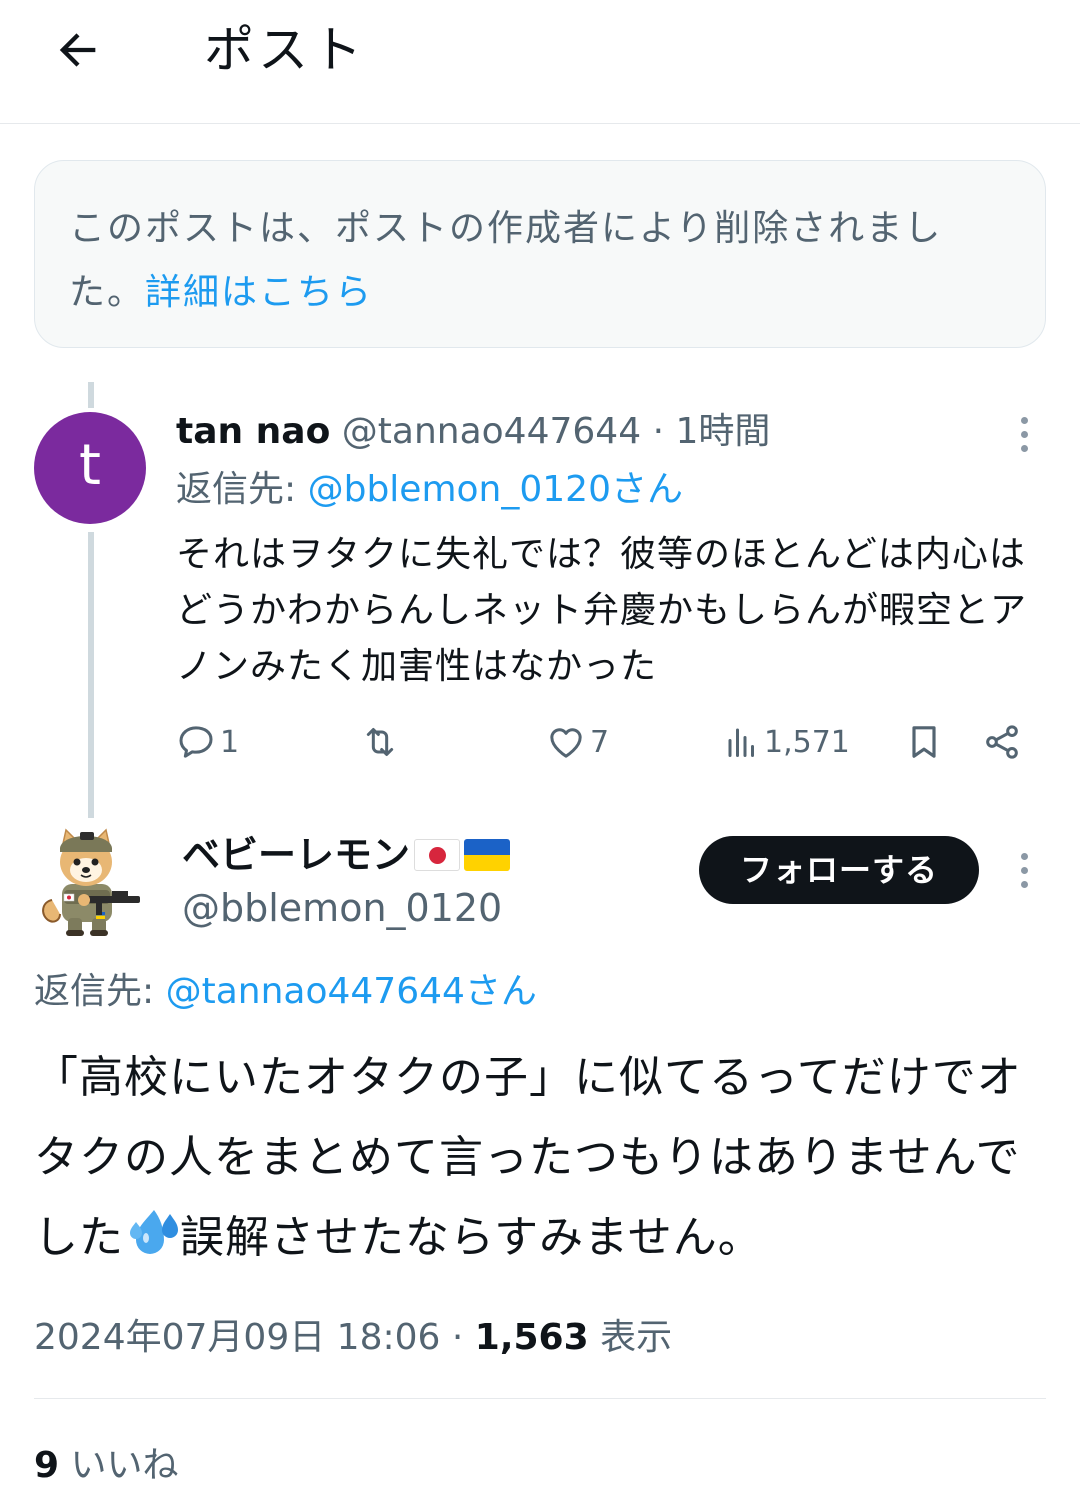 Image resolution: width=1080 pixels, height=1511 pixels. I want to click on main-author-name: ベビーレモン, so click(346, 855).